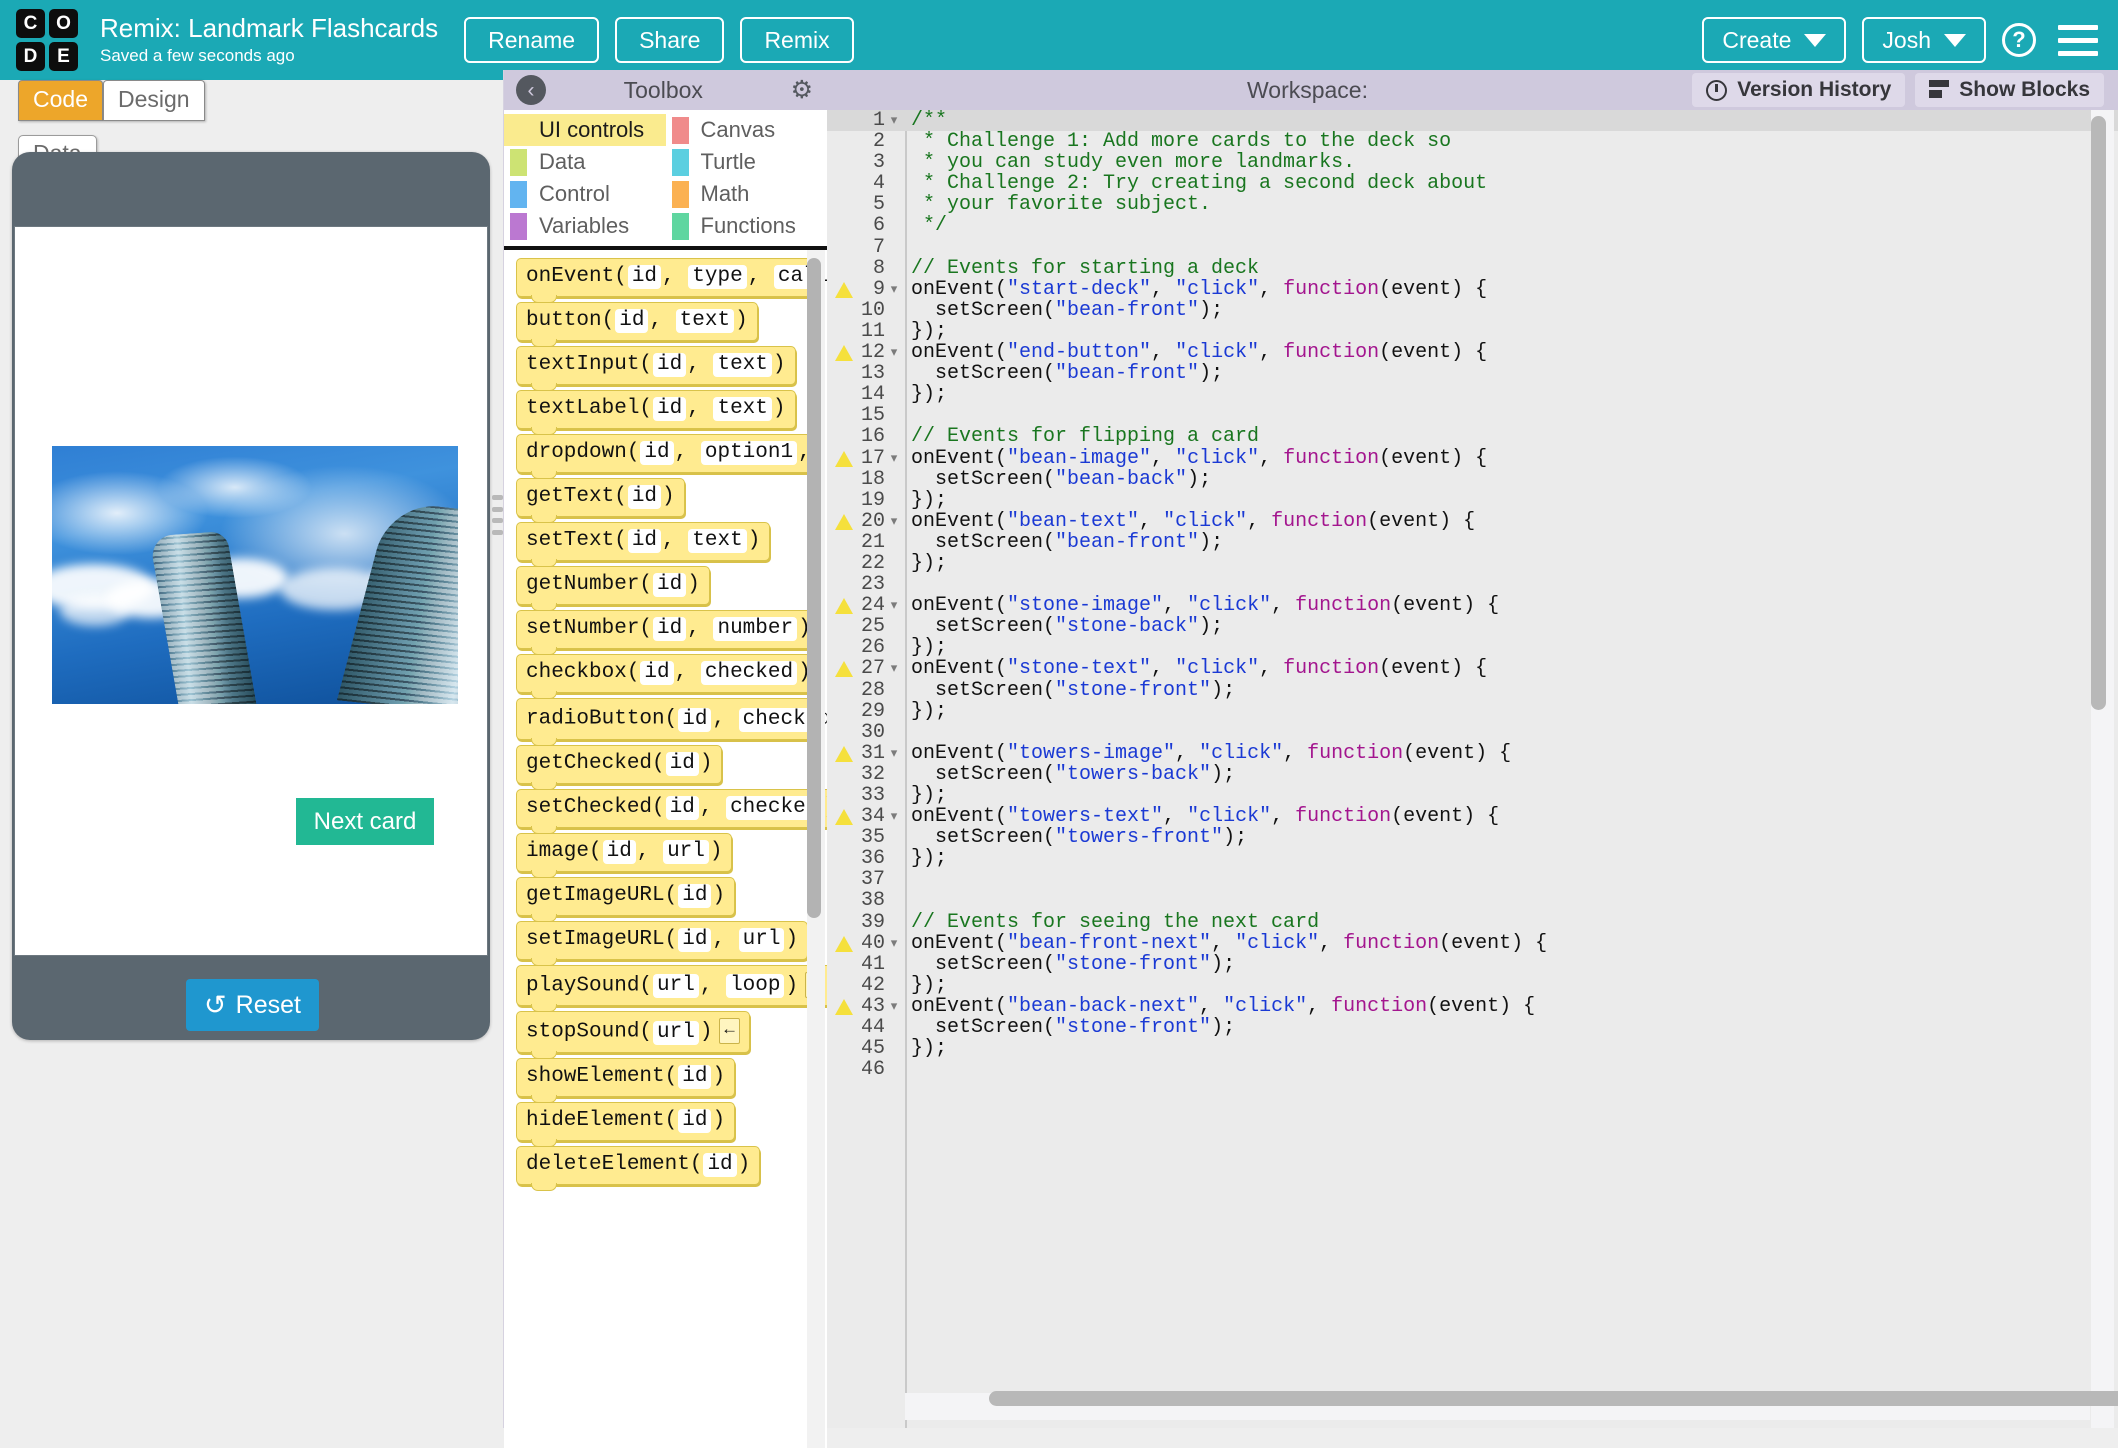 This screenshot has width=2118, height=1448. I want to click on toolbox-category-functions: Functions, so click(747, 226).